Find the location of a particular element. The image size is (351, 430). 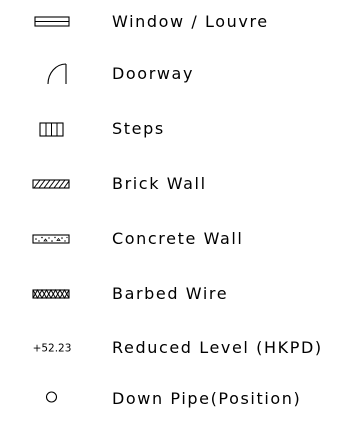

legend-row-doorway: Doorway is located at coordinates (175, 74).